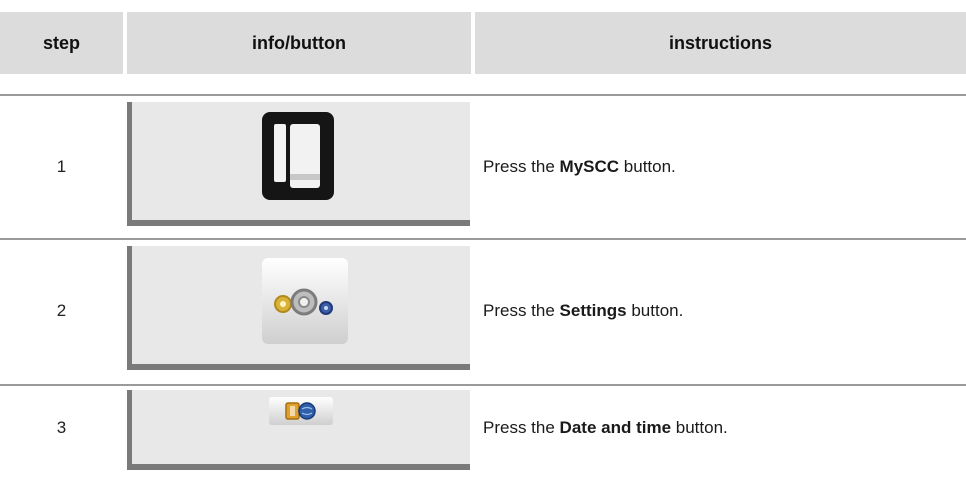 This screenshot has height=482, width=966. What do you see at coordinates (61, 427) in the screenshot?
I see `step-number: 3` at bounding box center [61, 427].